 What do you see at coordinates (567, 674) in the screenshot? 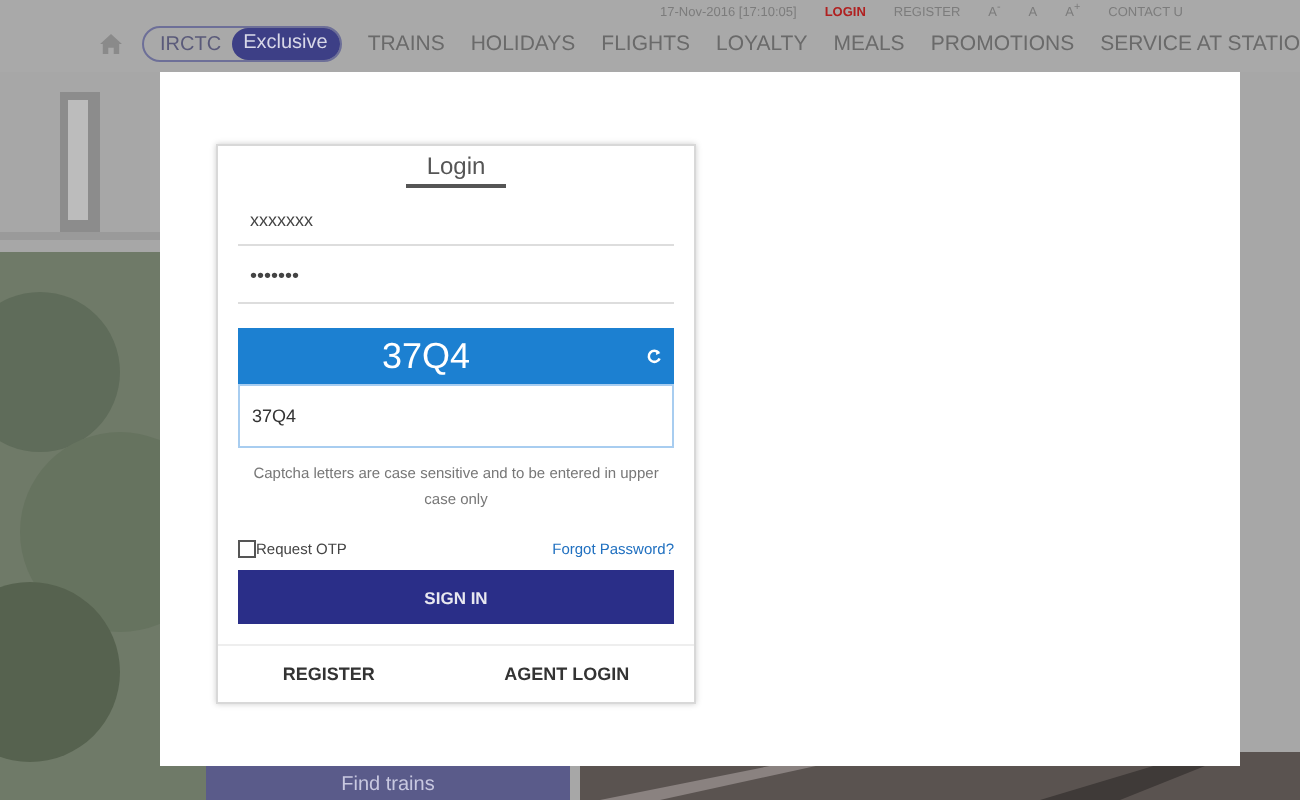
I see `footer-button: AGENT LOGIN` at bounding box center [567, 674].